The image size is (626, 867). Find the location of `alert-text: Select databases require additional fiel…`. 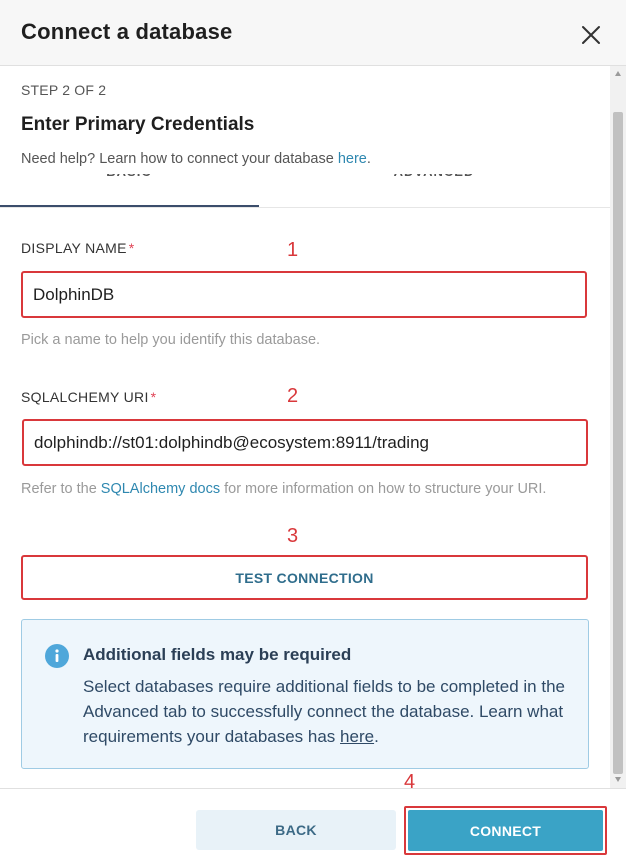

alert-text: Select databases require additional fiel… is located at coordinates (324, 711).